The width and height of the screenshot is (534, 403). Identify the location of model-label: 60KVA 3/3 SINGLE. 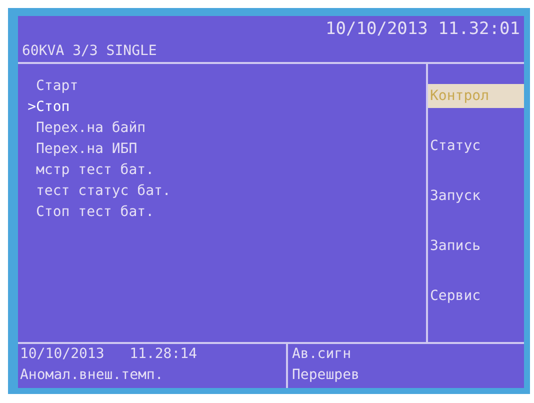
(90, 51).